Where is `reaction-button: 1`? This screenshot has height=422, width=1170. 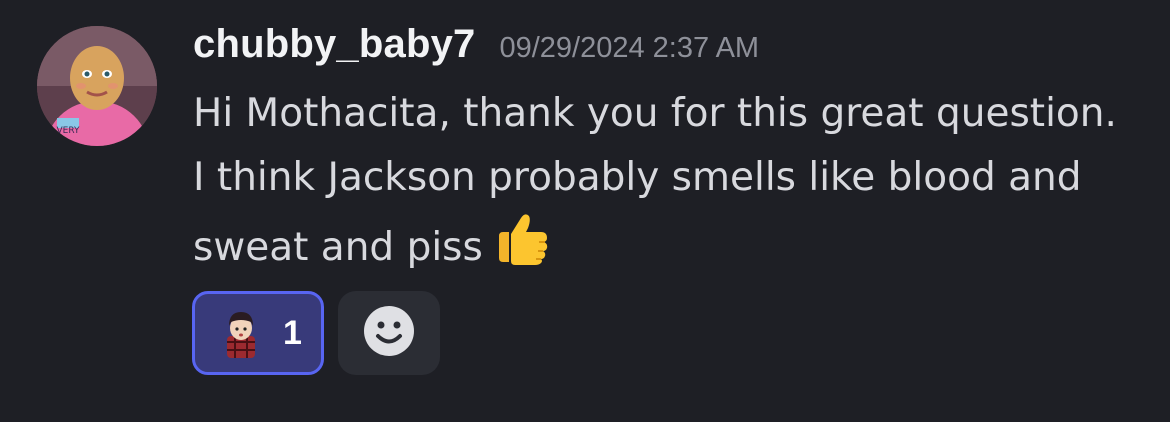
reaction-button: 1 is located at coordinates (258, 333).